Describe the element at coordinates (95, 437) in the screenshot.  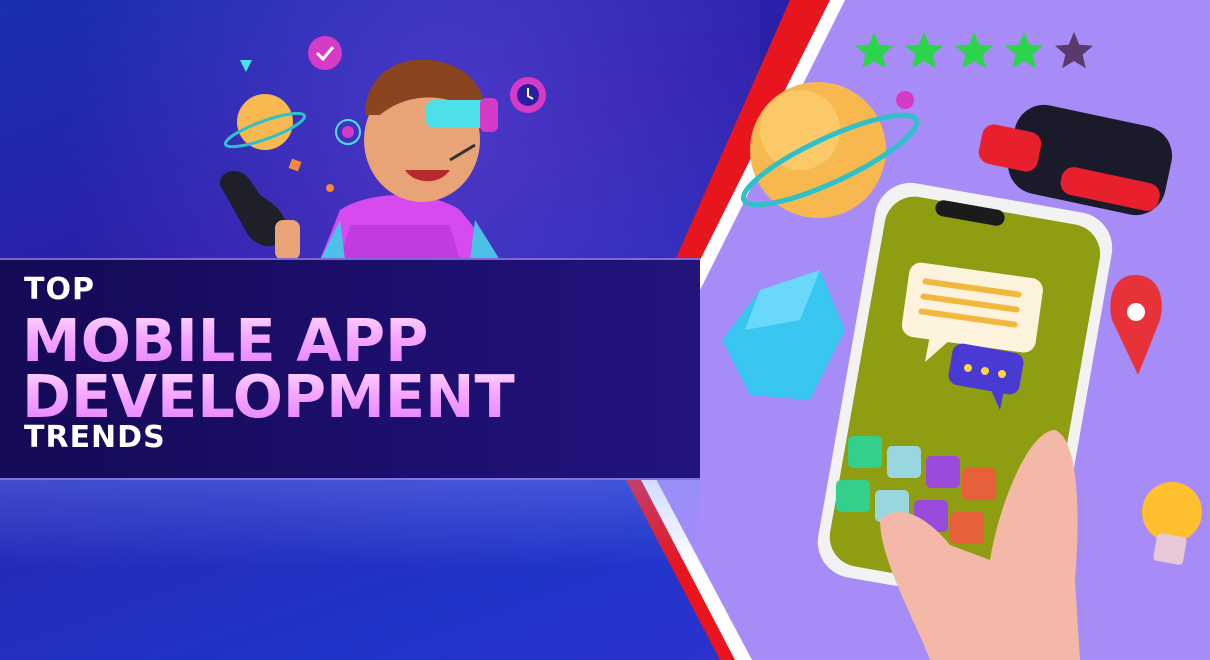
I see `title-bottom: TRENDS` at that location.